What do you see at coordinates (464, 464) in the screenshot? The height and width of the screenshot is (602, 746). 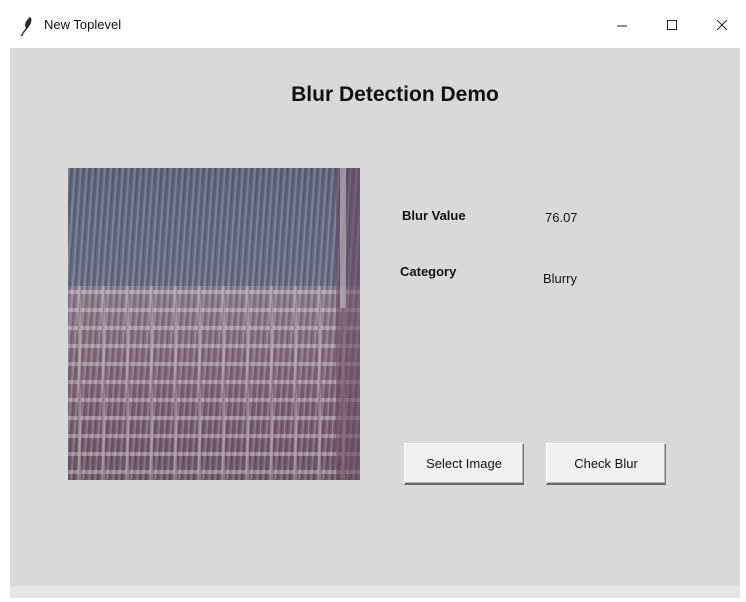 I see `select-image-button: Select Image` at bounding box center [464, 464].